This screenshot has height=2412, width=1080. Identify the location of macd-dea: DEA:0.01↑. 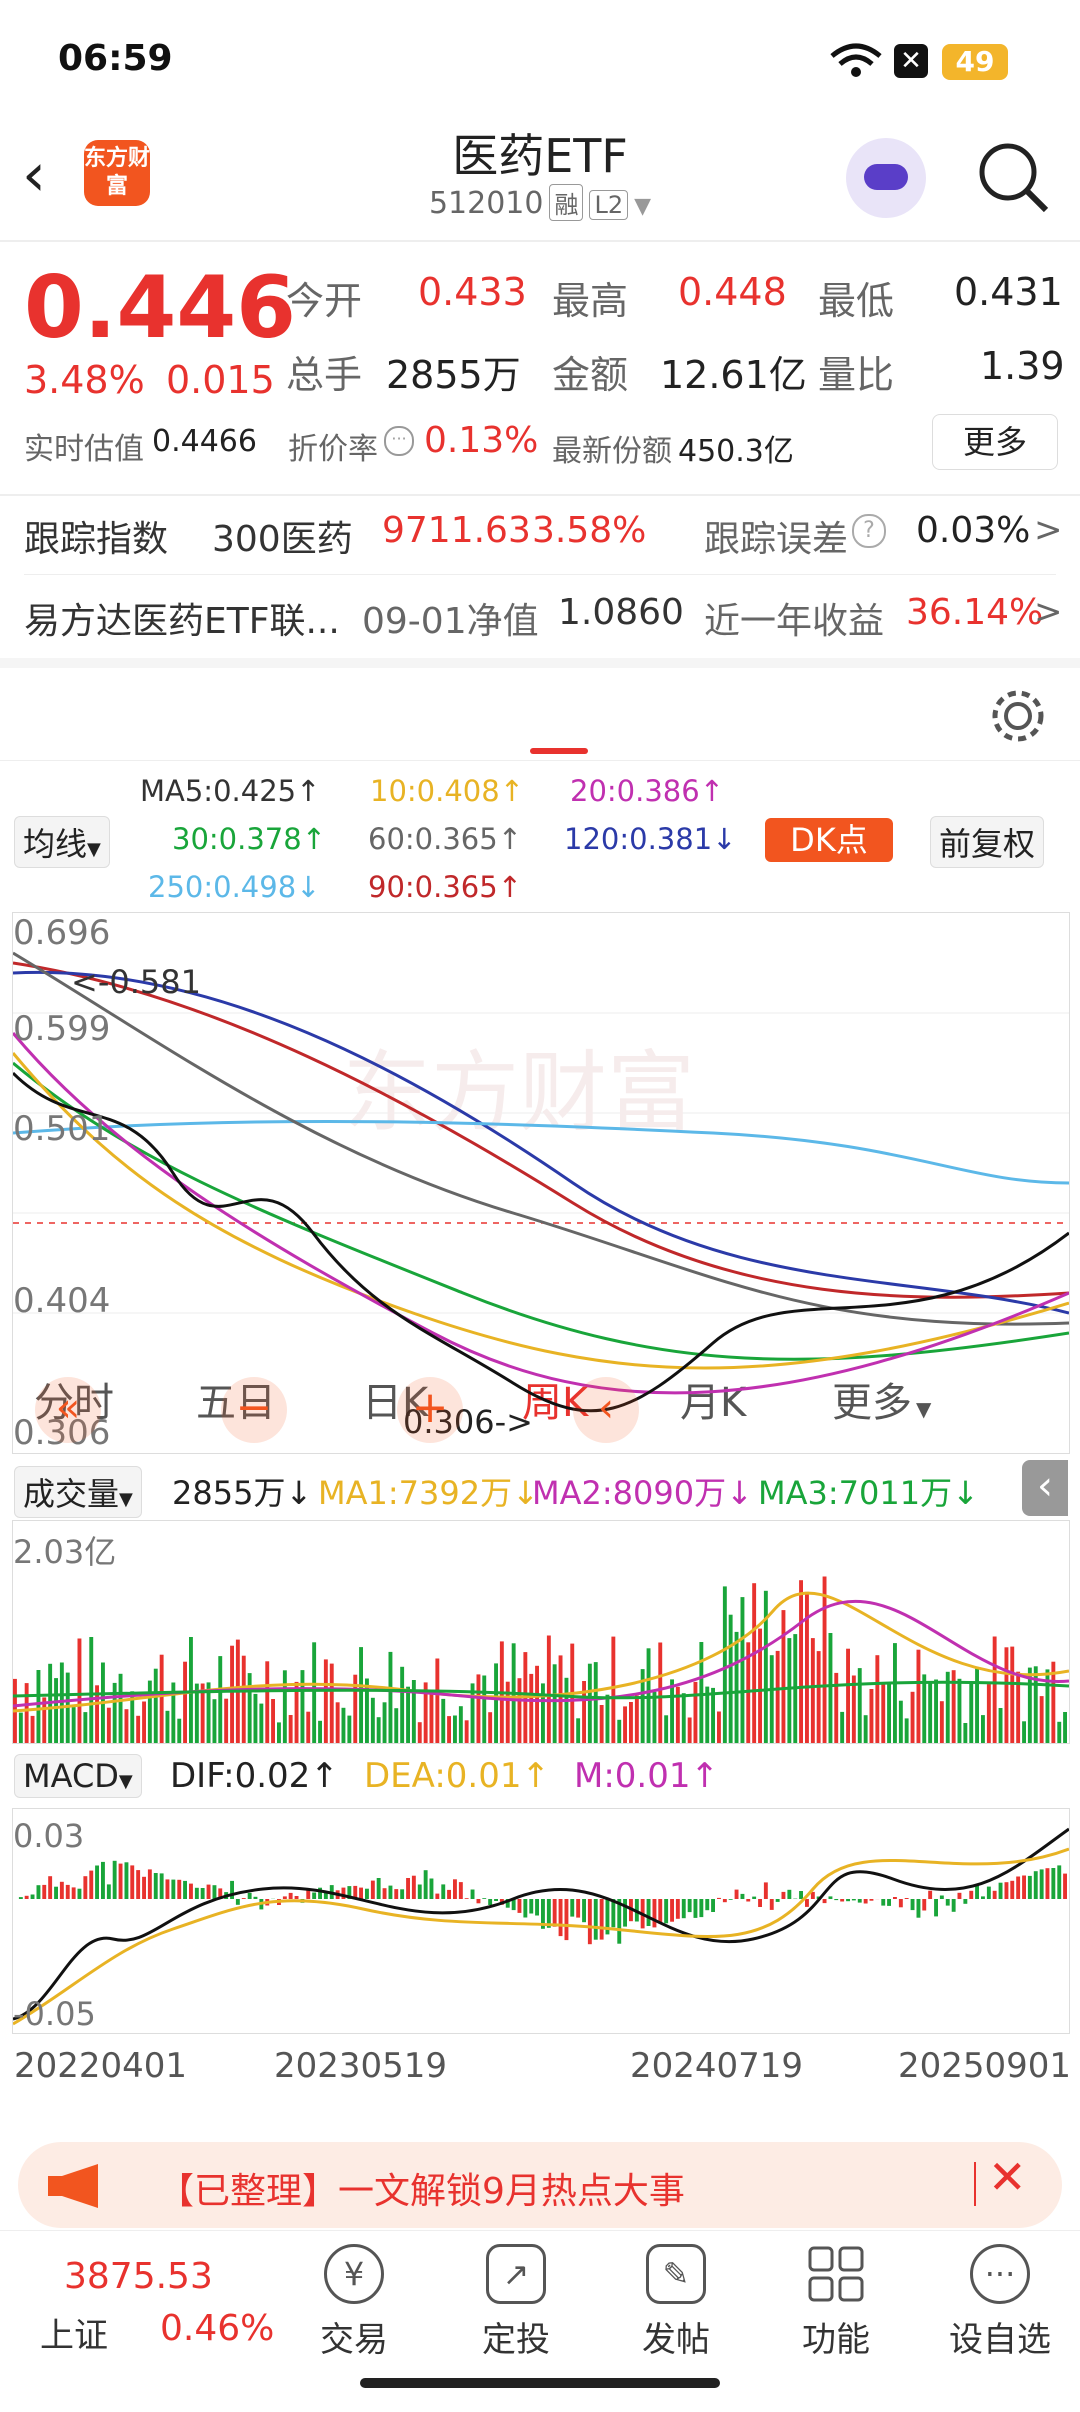
(457, 1776).